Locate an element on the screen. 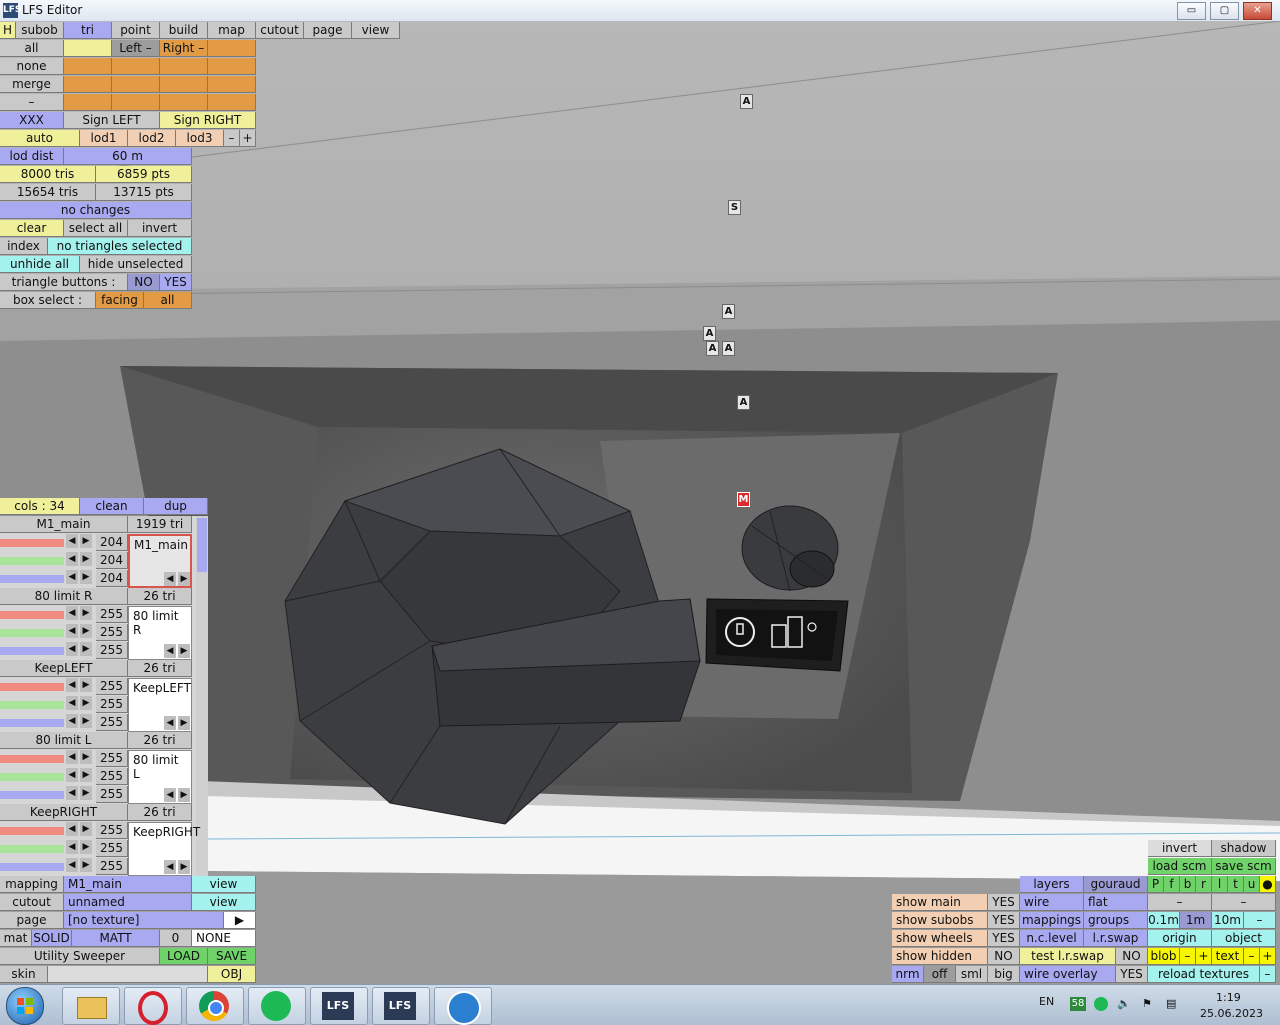  pinned-app-icon is located at coordinates (463, 1006).